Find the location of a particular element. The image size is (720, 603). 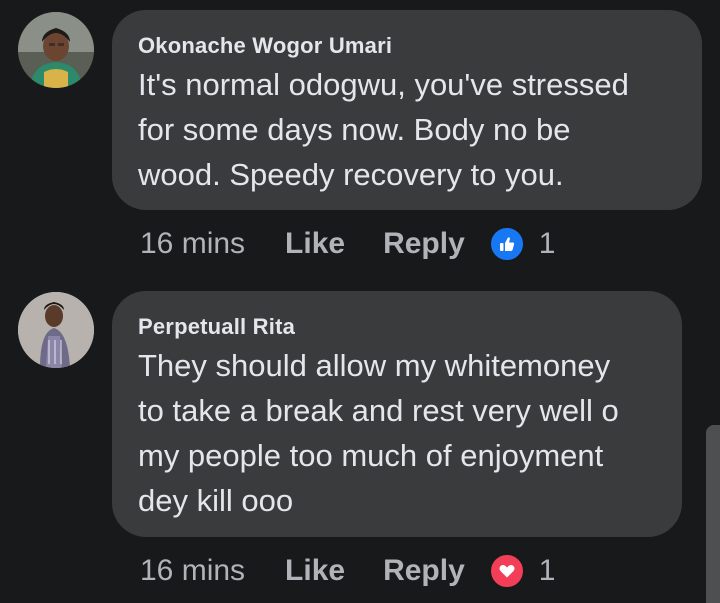

comment-text-line: They should allow my whitemoney is located at coordinates (374, 365).